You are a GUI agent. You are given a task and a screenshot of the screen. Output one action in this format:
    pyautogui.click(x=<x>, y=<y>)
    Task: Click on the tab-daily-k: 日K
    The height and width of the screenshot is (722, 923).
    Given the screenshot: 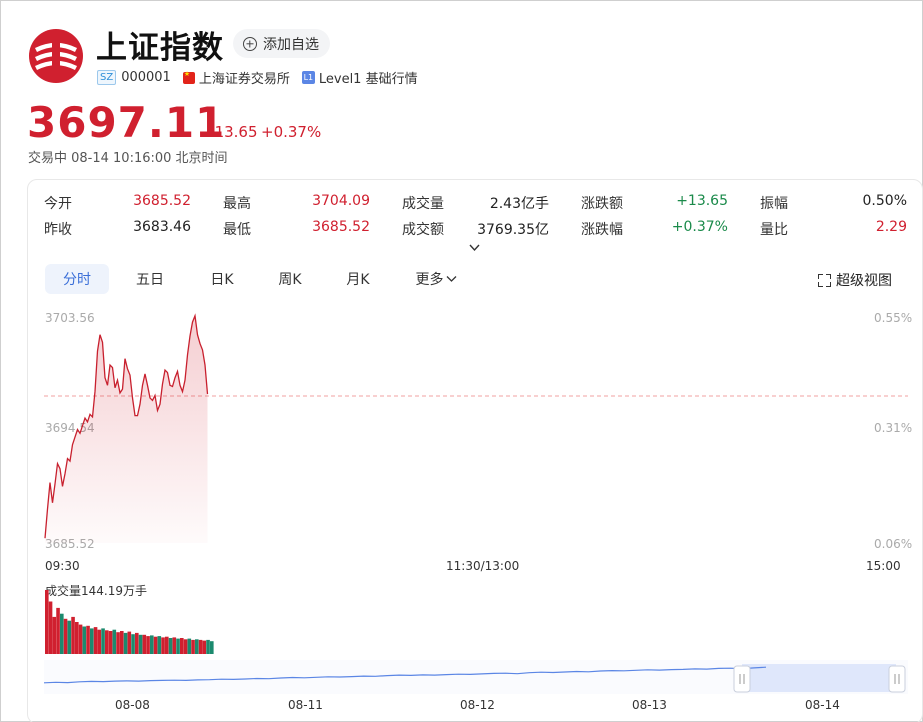 What is the action you would take?
    pyautogui.click(x=222, y=279)
    